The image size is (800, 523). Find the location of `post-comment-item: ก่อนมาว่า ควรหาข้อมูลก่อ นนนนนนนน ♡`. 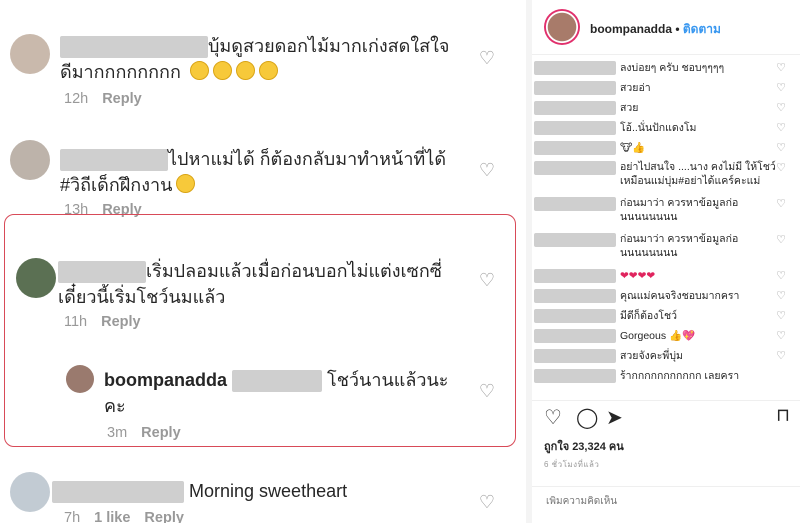

post-comment-item: ก่อนมาว่า ควรหาข้อมูลก่อ นนนนนนนน ♡ is located at coordinates (666, 248).